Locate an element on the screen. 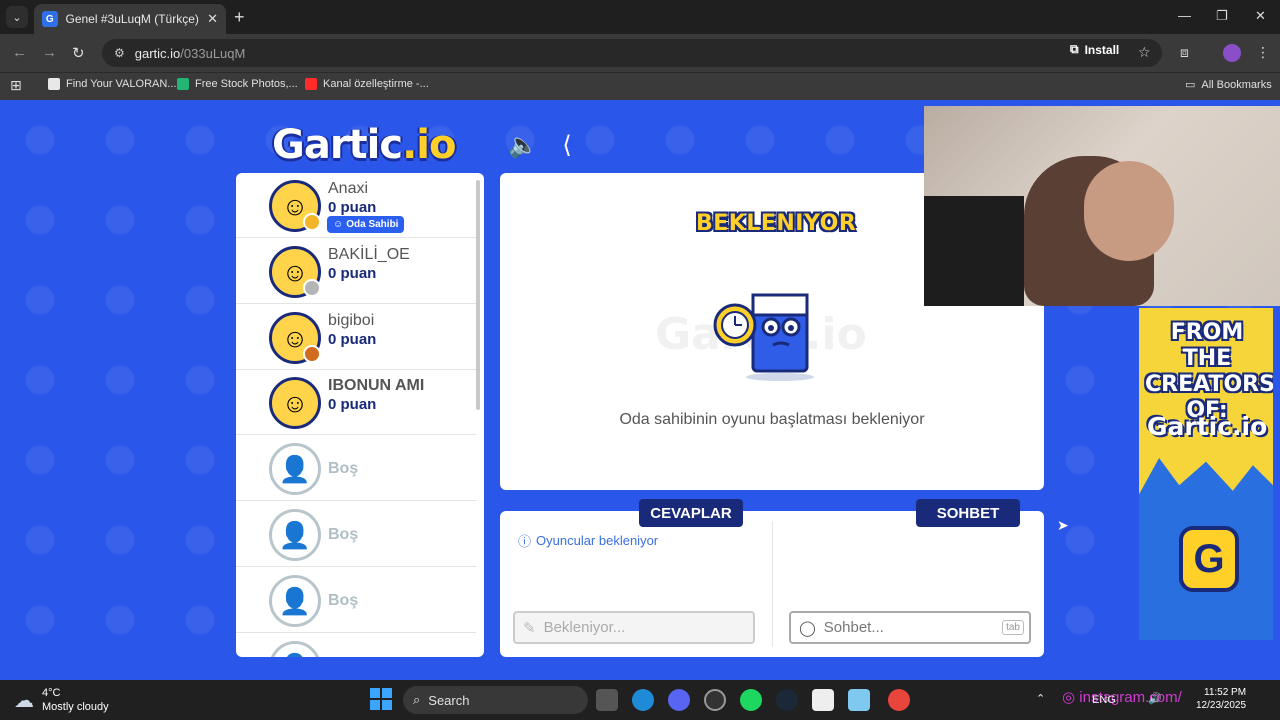 This screenshot has width=1280, height=720. spotify-icon is located at coordinates (751, 700).